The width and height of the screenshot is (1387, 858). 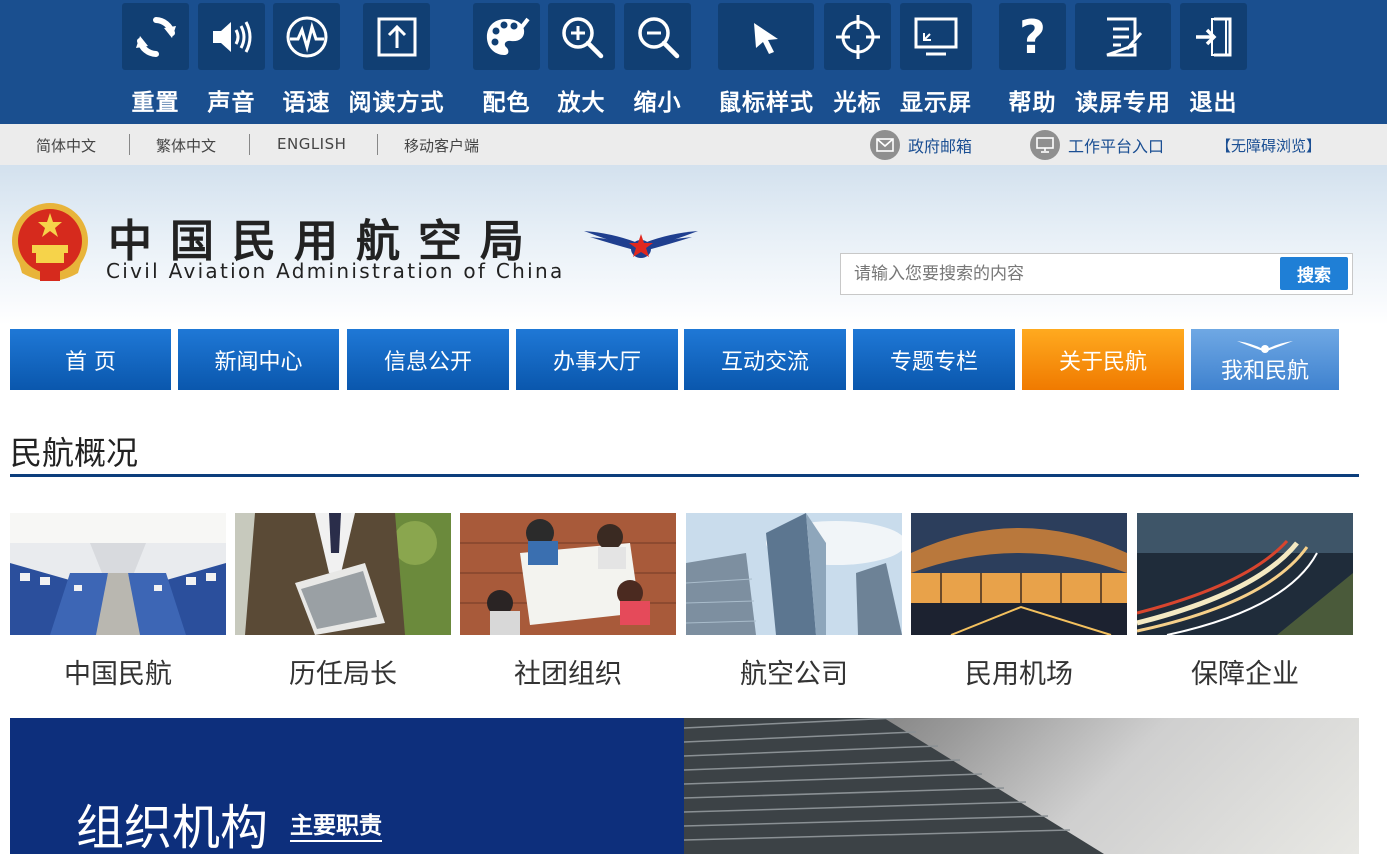 I want to click on airport-terminal-image, so click(x=1019, y=574).